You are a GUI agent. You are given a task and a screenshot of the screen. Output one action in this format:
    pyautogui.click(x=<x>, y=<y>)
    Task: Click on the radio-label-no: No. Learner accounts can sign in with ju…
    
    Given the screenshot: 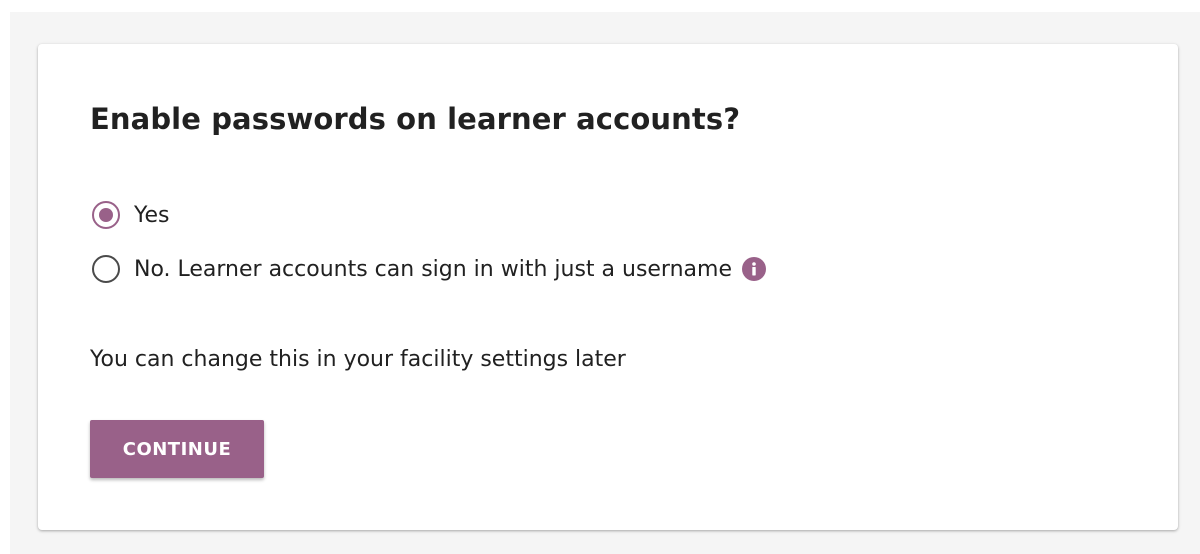 What is the action you would take?
    pyautogui.click(x=433, y=269)
    